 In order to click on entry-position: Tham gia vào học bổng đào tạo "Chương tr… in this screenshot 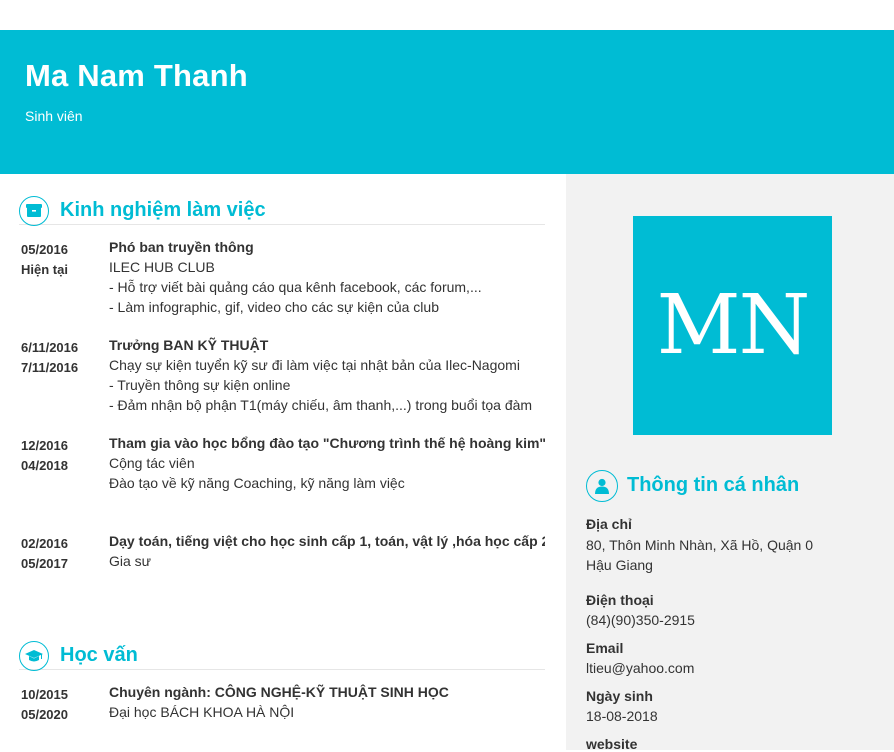, I will do `click(327, 443)`.